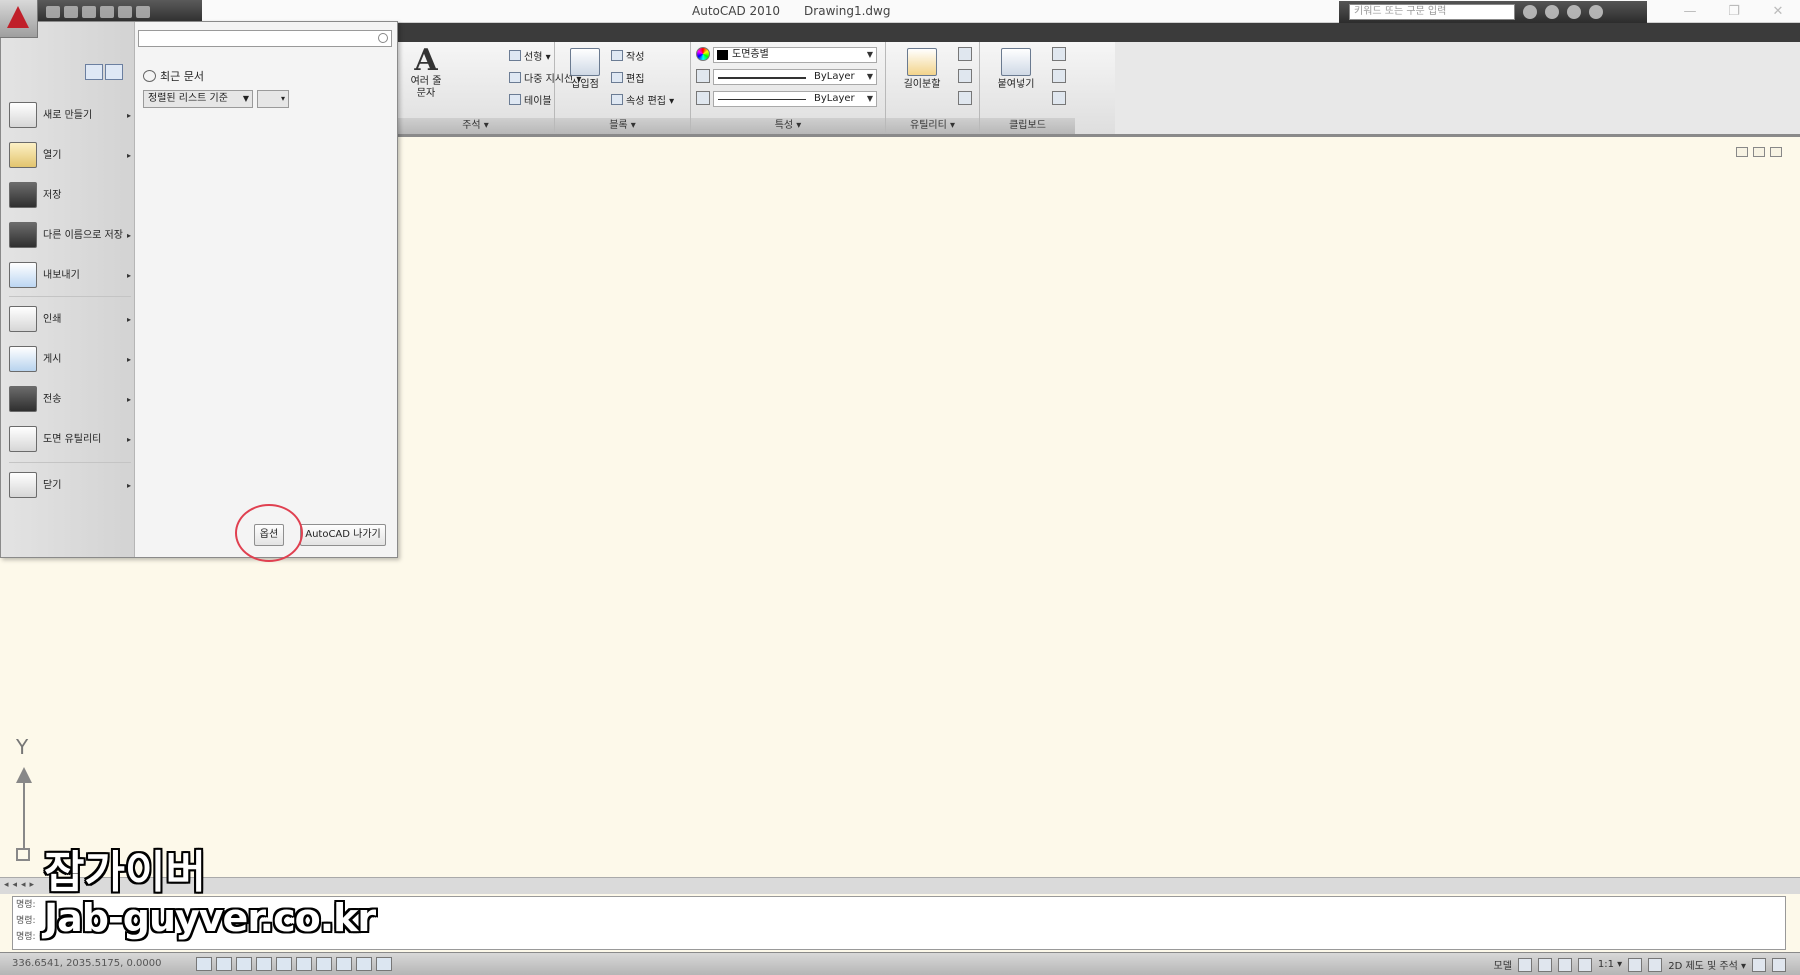 The width and height of the screenshot is (1800, 975). Describe the element at coordinates (70, 485) in the screenshot. I see `menu-item-close: 닫기 ▸` at that location.